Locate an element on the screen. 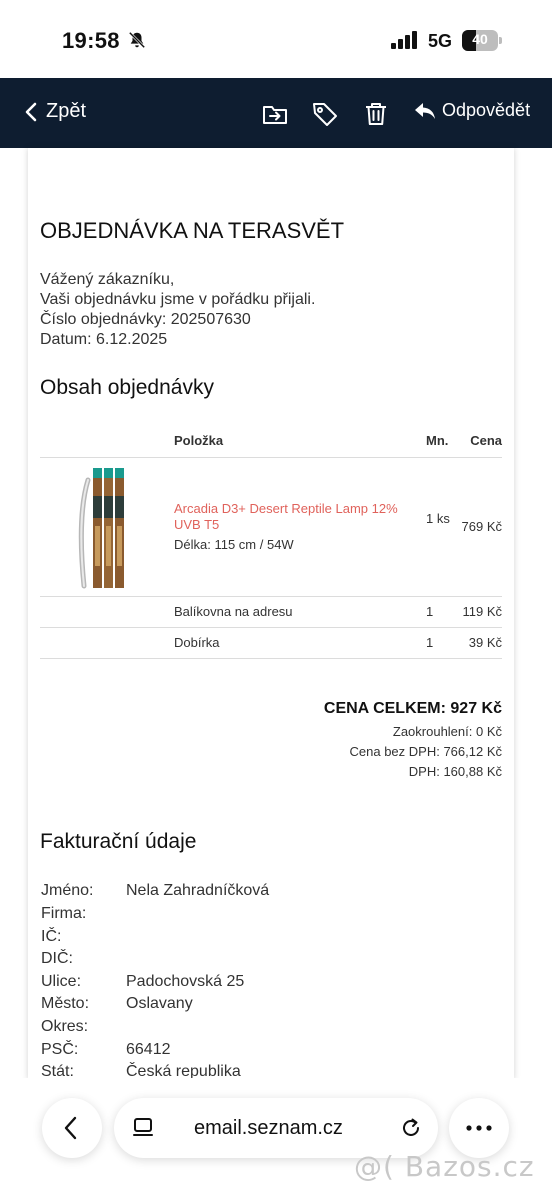  table-row: Balíkovna na adresu 1 119 Kč is located at coordinates (271, 612).